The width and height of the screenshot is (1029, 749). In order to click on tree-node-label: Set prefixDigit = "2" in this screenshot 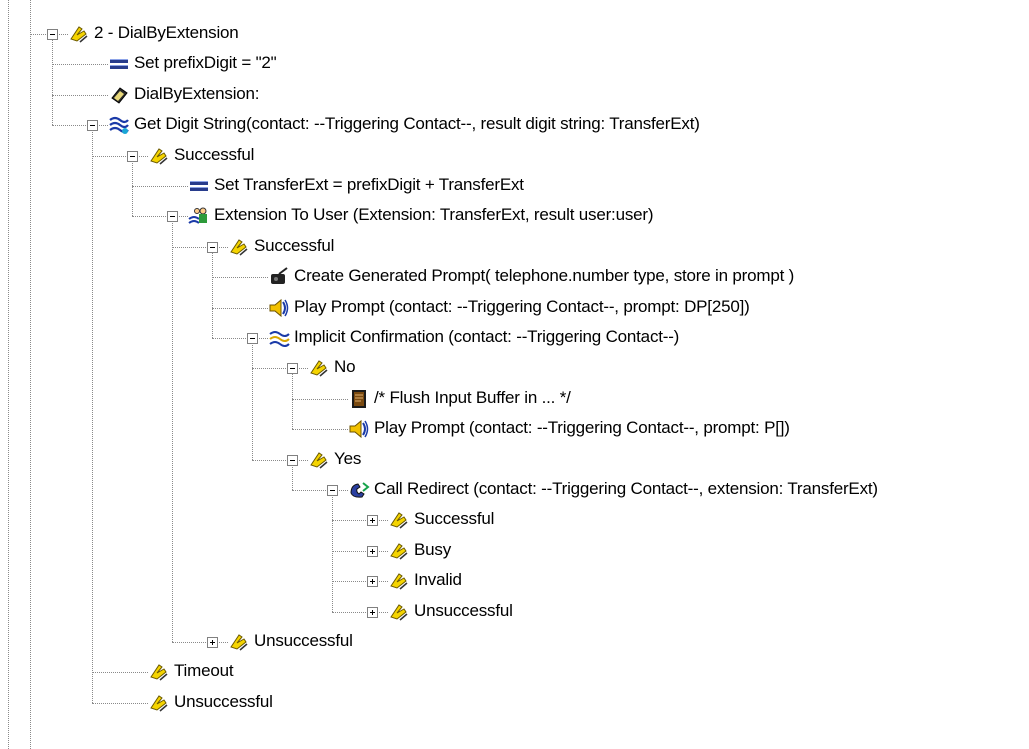, I will do `click(205, 63)`.